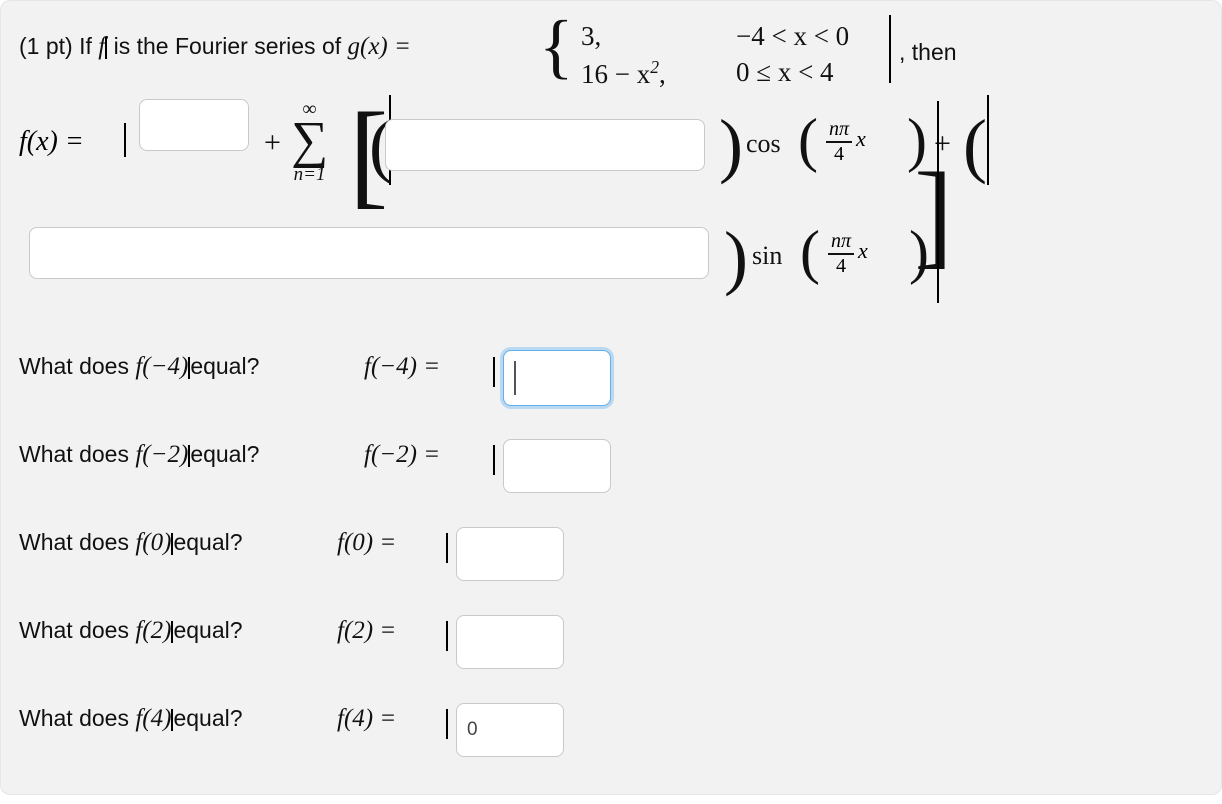 The image size is (1222, 804). What do you see at coordinates (225, 366) in the screenshot?
I see `question-tail-1: equal?` at bounding box center [225, 366].